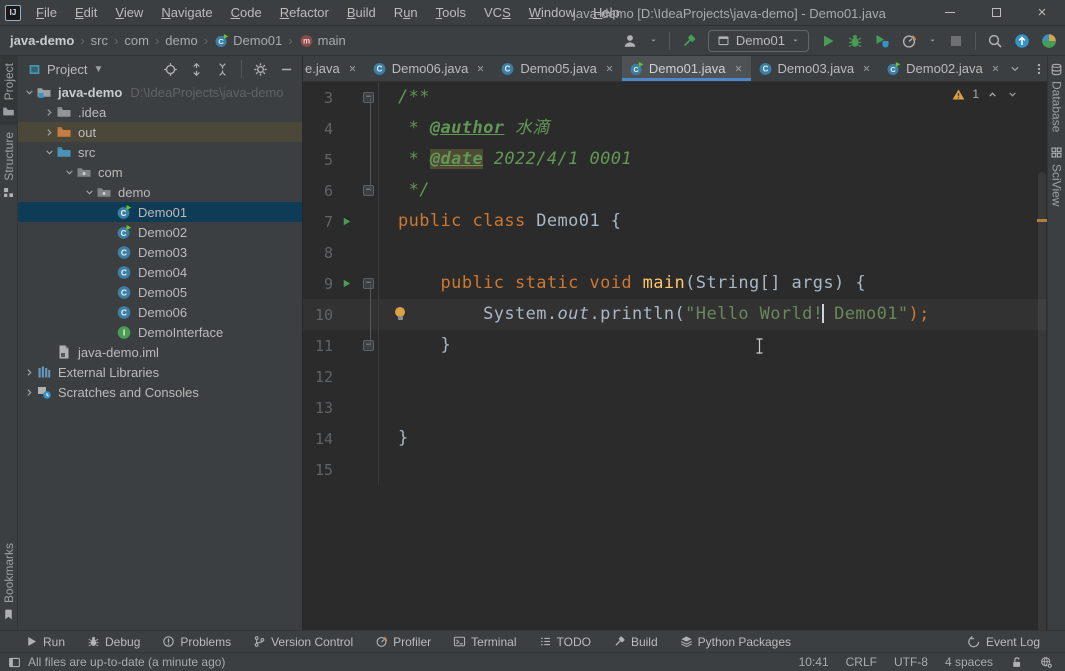 The image size is (1065, 671). What do you see at coordinates (630, 41) in the screenshot?
I see `user-profile-icon` at bounding box center [630, 41].